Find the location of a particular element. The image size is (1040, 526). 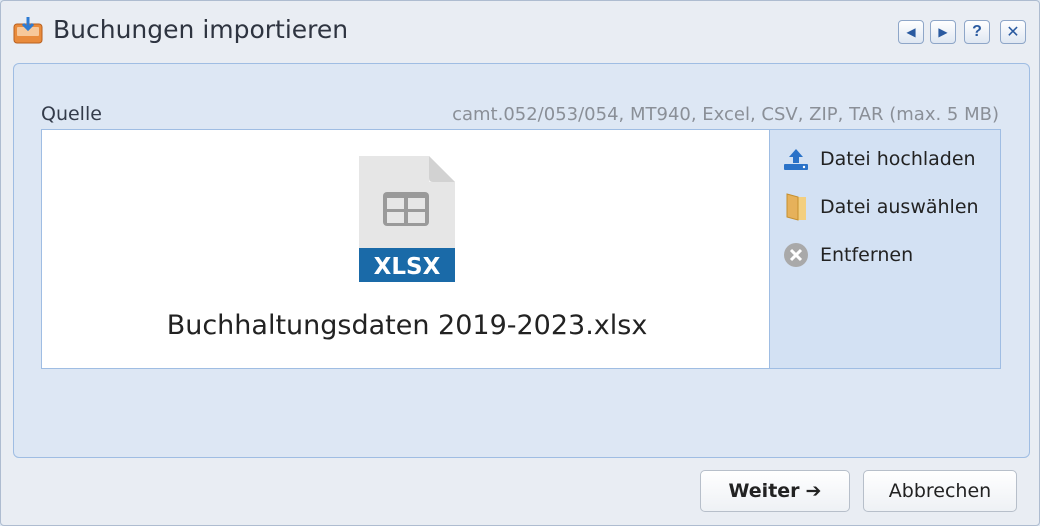

help-icon: ? is located at coordinates (977, 31).